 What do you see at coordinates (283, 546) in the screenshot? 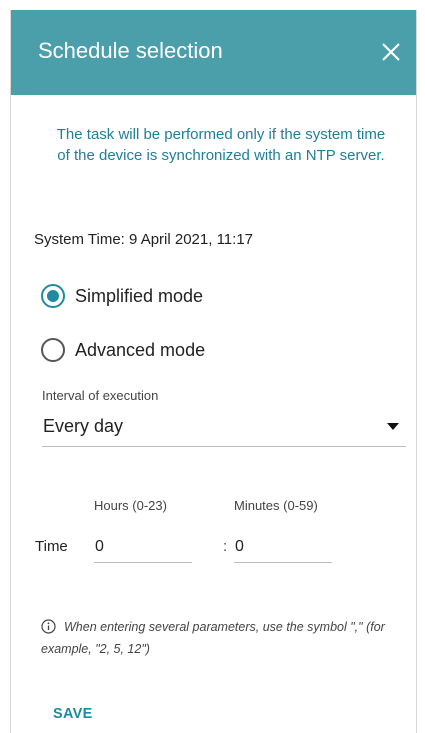
I see `minutes-input: 0` at bounding box center [283, 546].